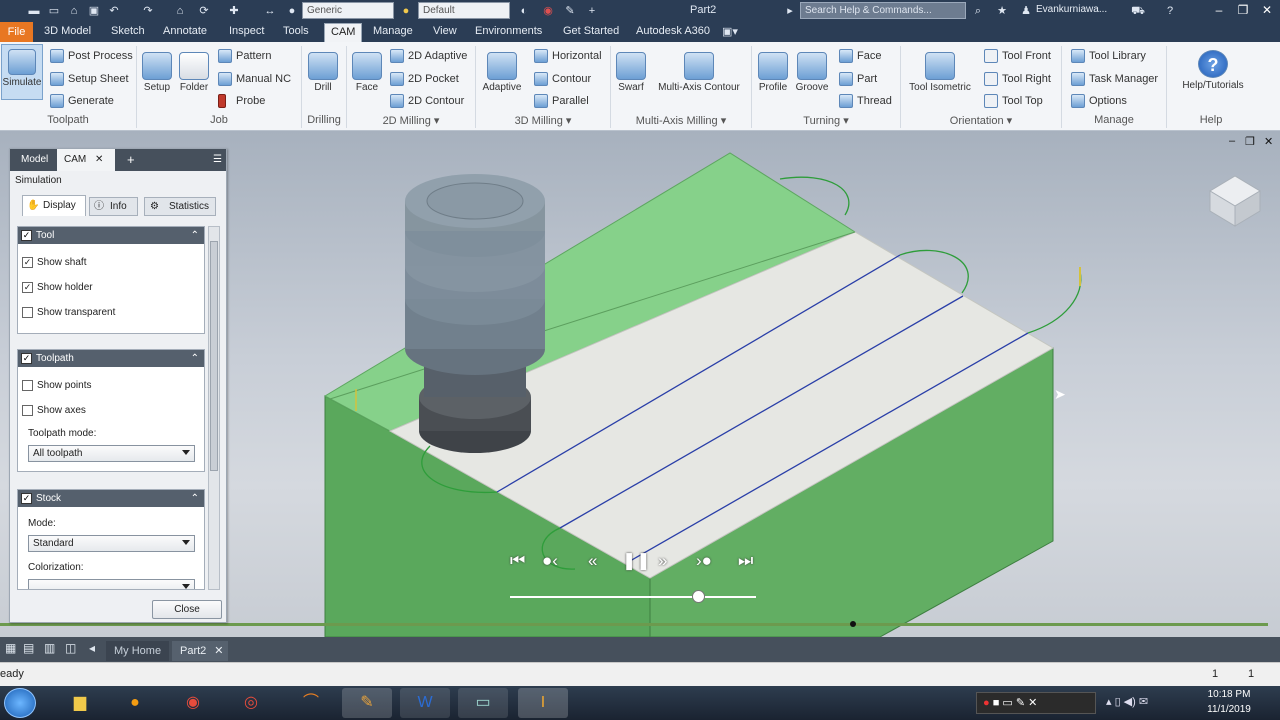 This screenshot has height=720, width=1280. I want to click on skip-to-start-icon: ⏮, so click(517, 561).